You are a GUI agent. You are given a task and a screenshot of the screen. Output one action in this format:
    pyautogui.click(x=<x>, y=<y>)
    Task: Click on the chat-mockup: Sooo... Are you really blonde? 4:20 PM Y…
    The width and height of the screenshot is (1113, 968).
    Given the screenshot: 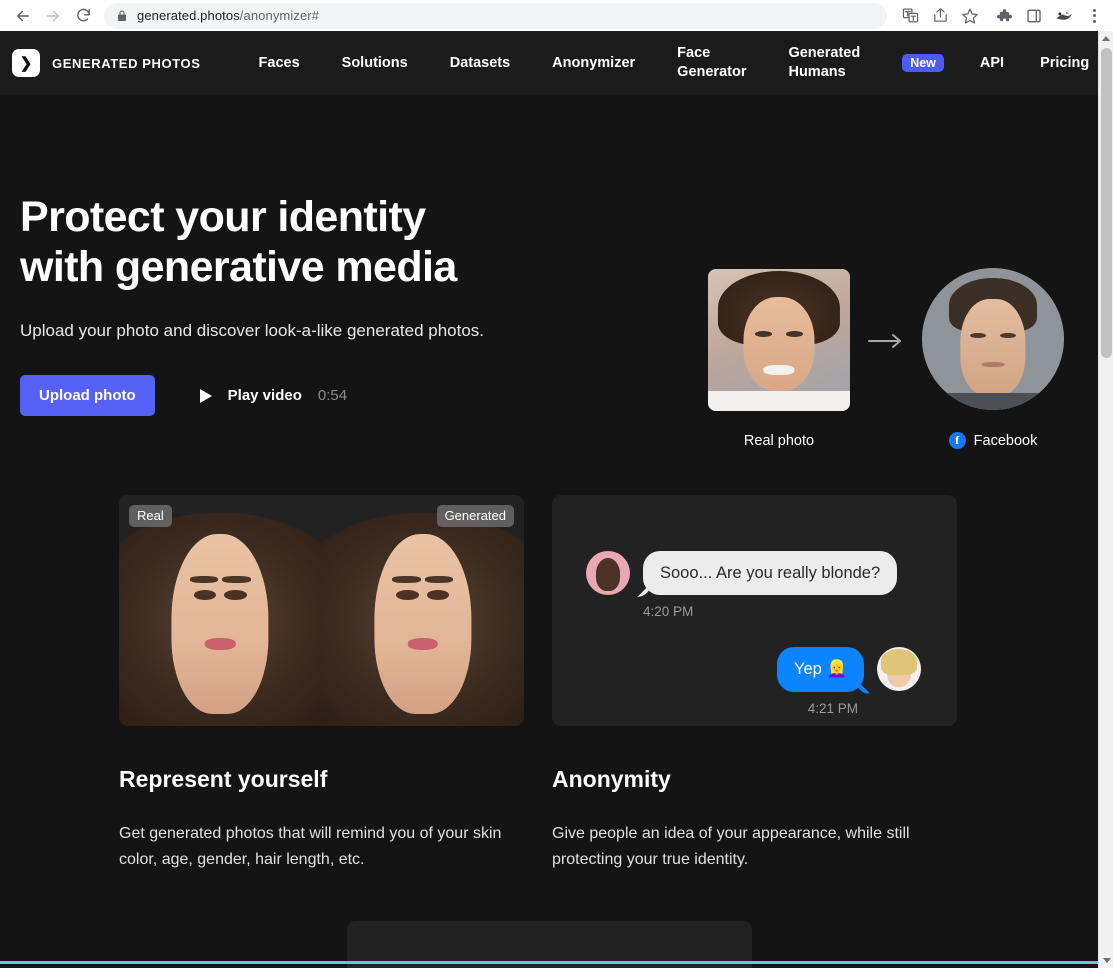 What is the action you would take?
    pyautogui.click(x=754, y=610)
    